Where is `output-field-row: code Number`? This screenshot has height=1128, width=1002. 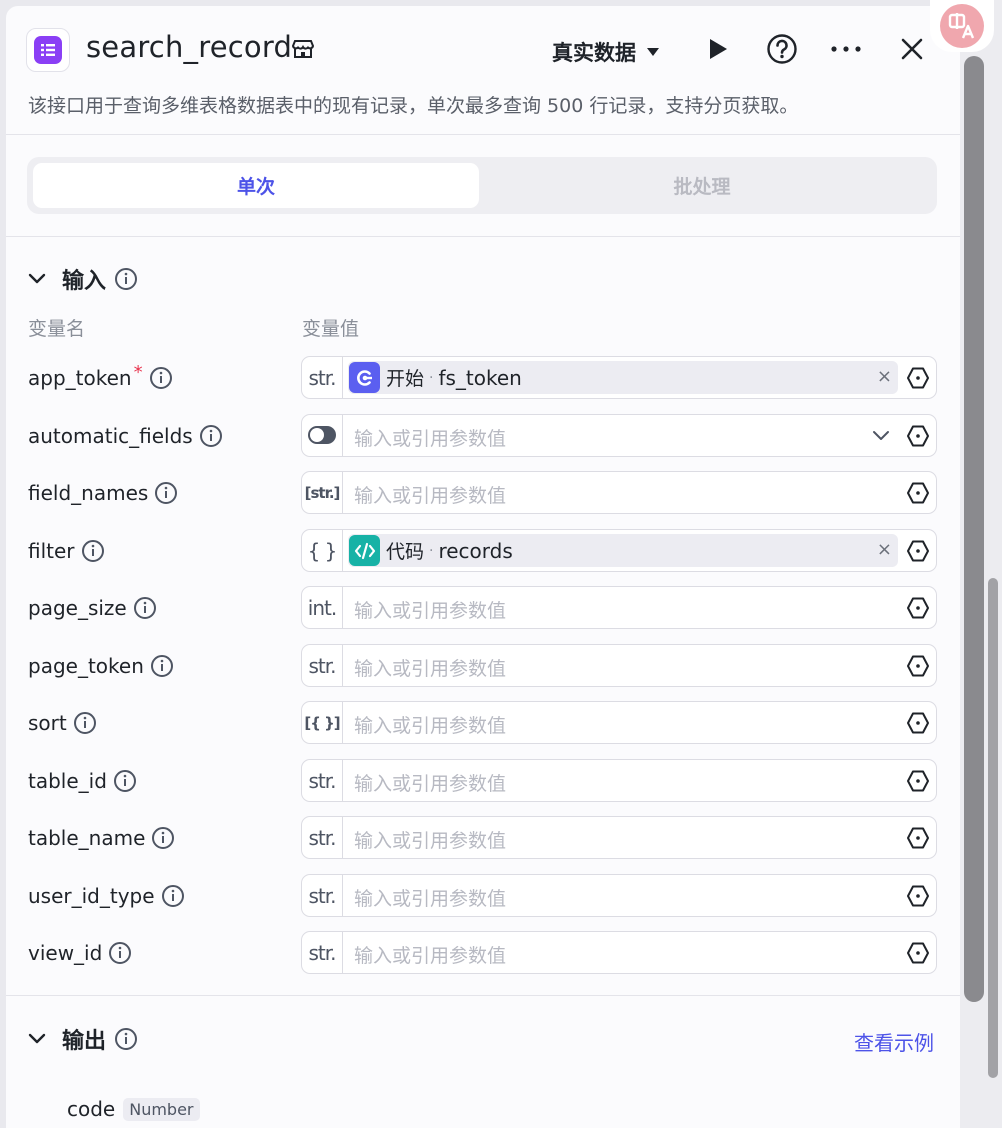 output-field-row: code Number is located at coordinates (133, 1109).